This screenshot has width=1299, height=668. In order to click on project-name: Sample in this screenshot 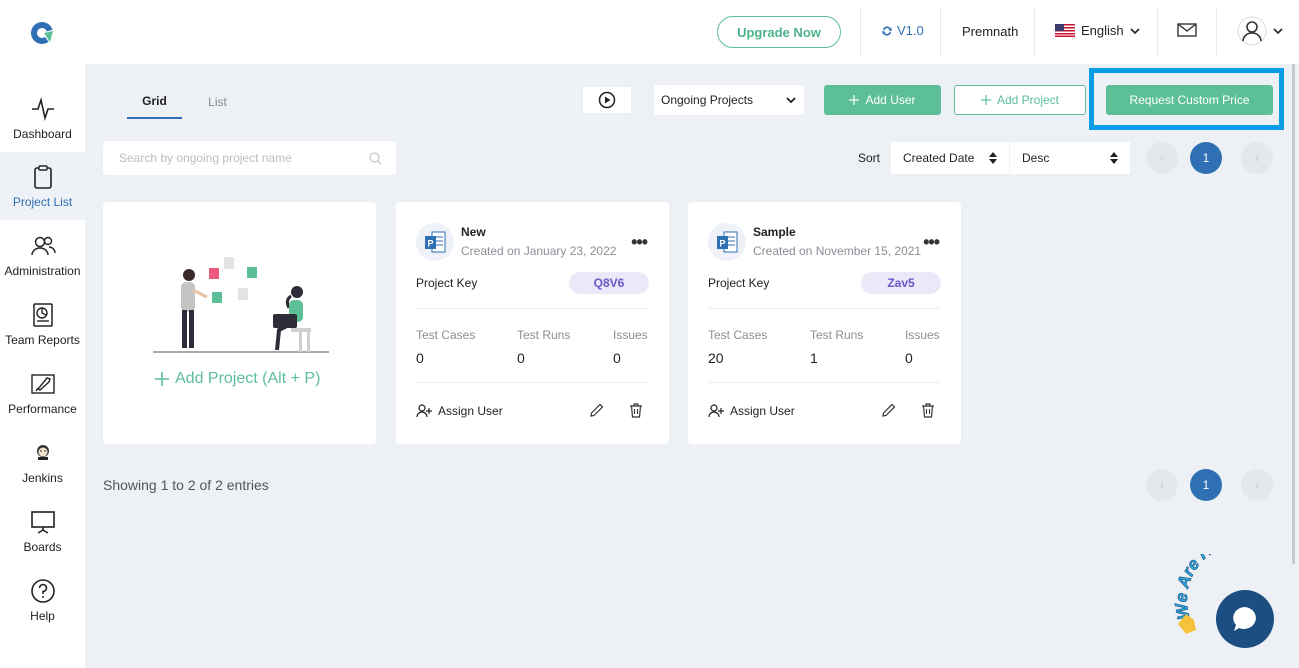, I will do `click(774, 232)`.